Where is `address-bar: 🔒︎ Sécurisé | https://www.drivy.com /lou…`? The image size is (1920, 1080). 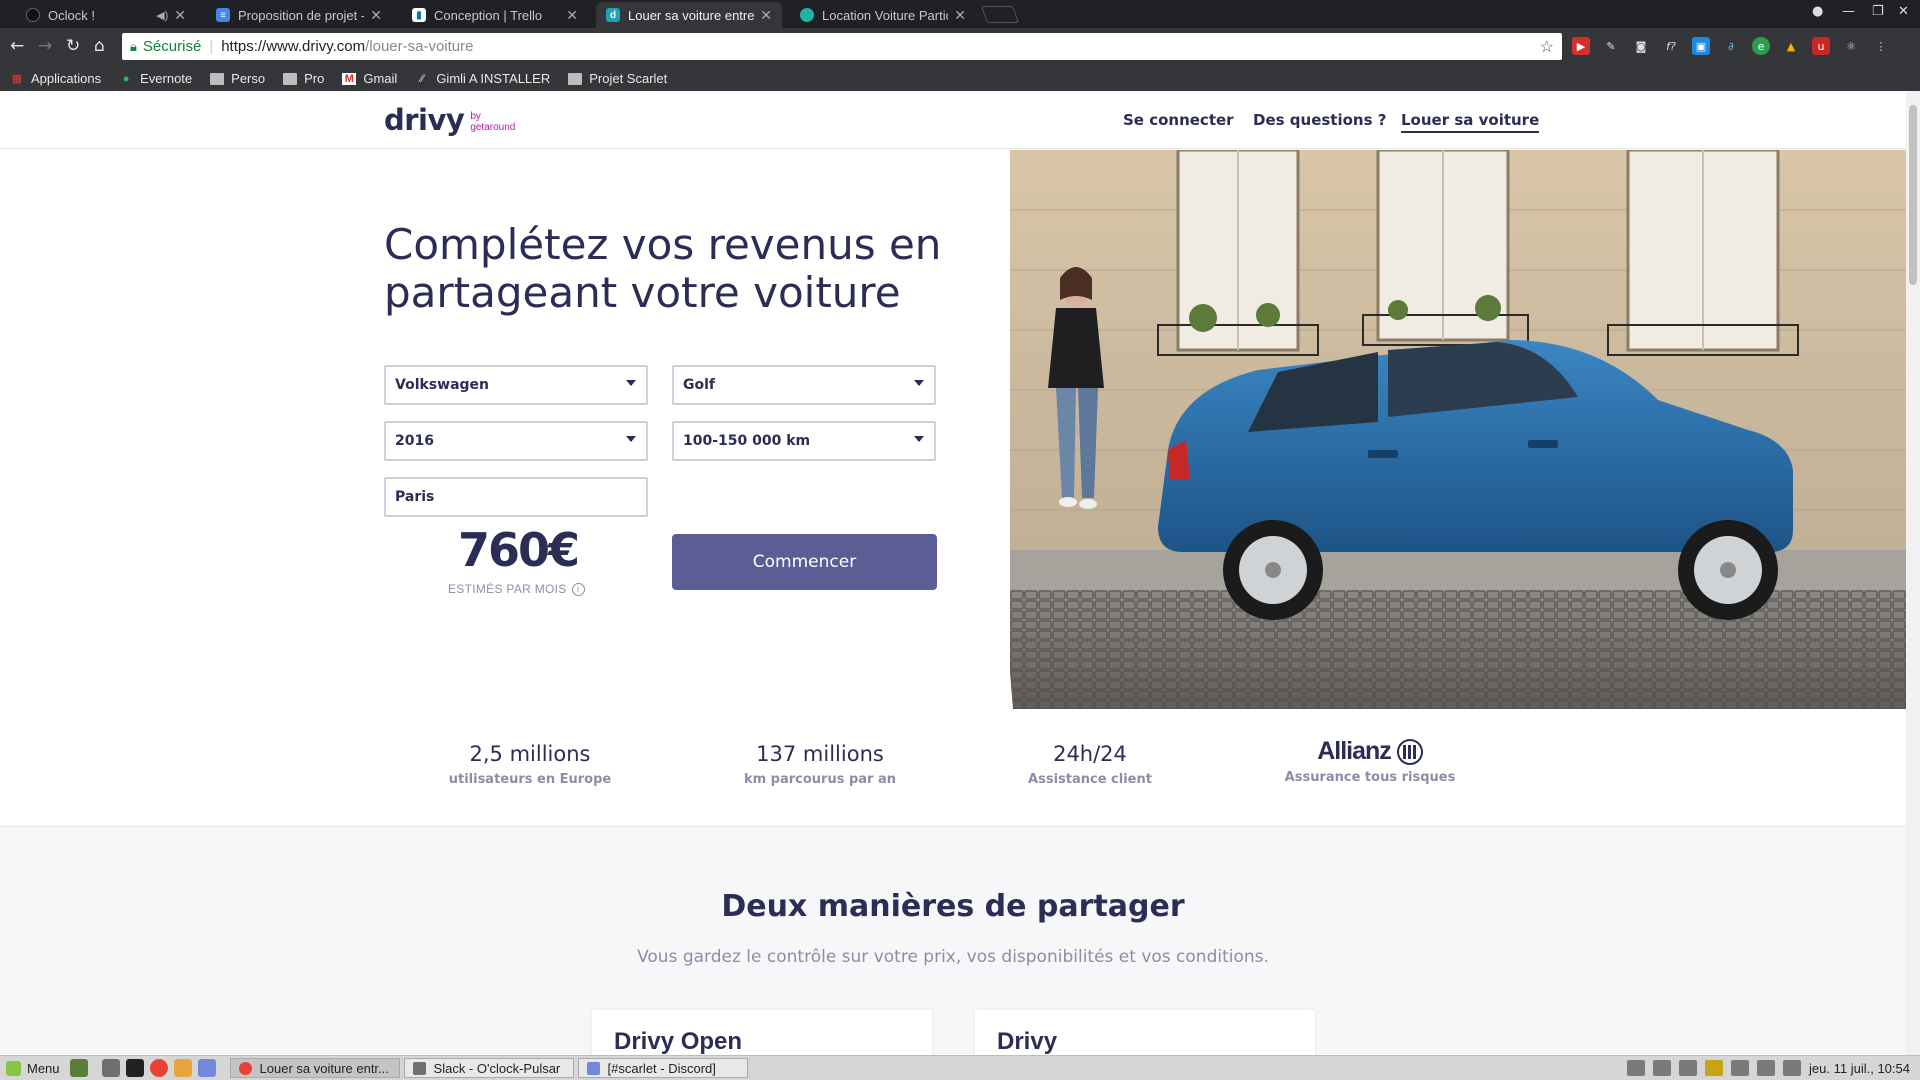
address-bar: 🔒︎ Sécurisé | https://www.drivy.com /lou… is located at coordinates (842, 46).